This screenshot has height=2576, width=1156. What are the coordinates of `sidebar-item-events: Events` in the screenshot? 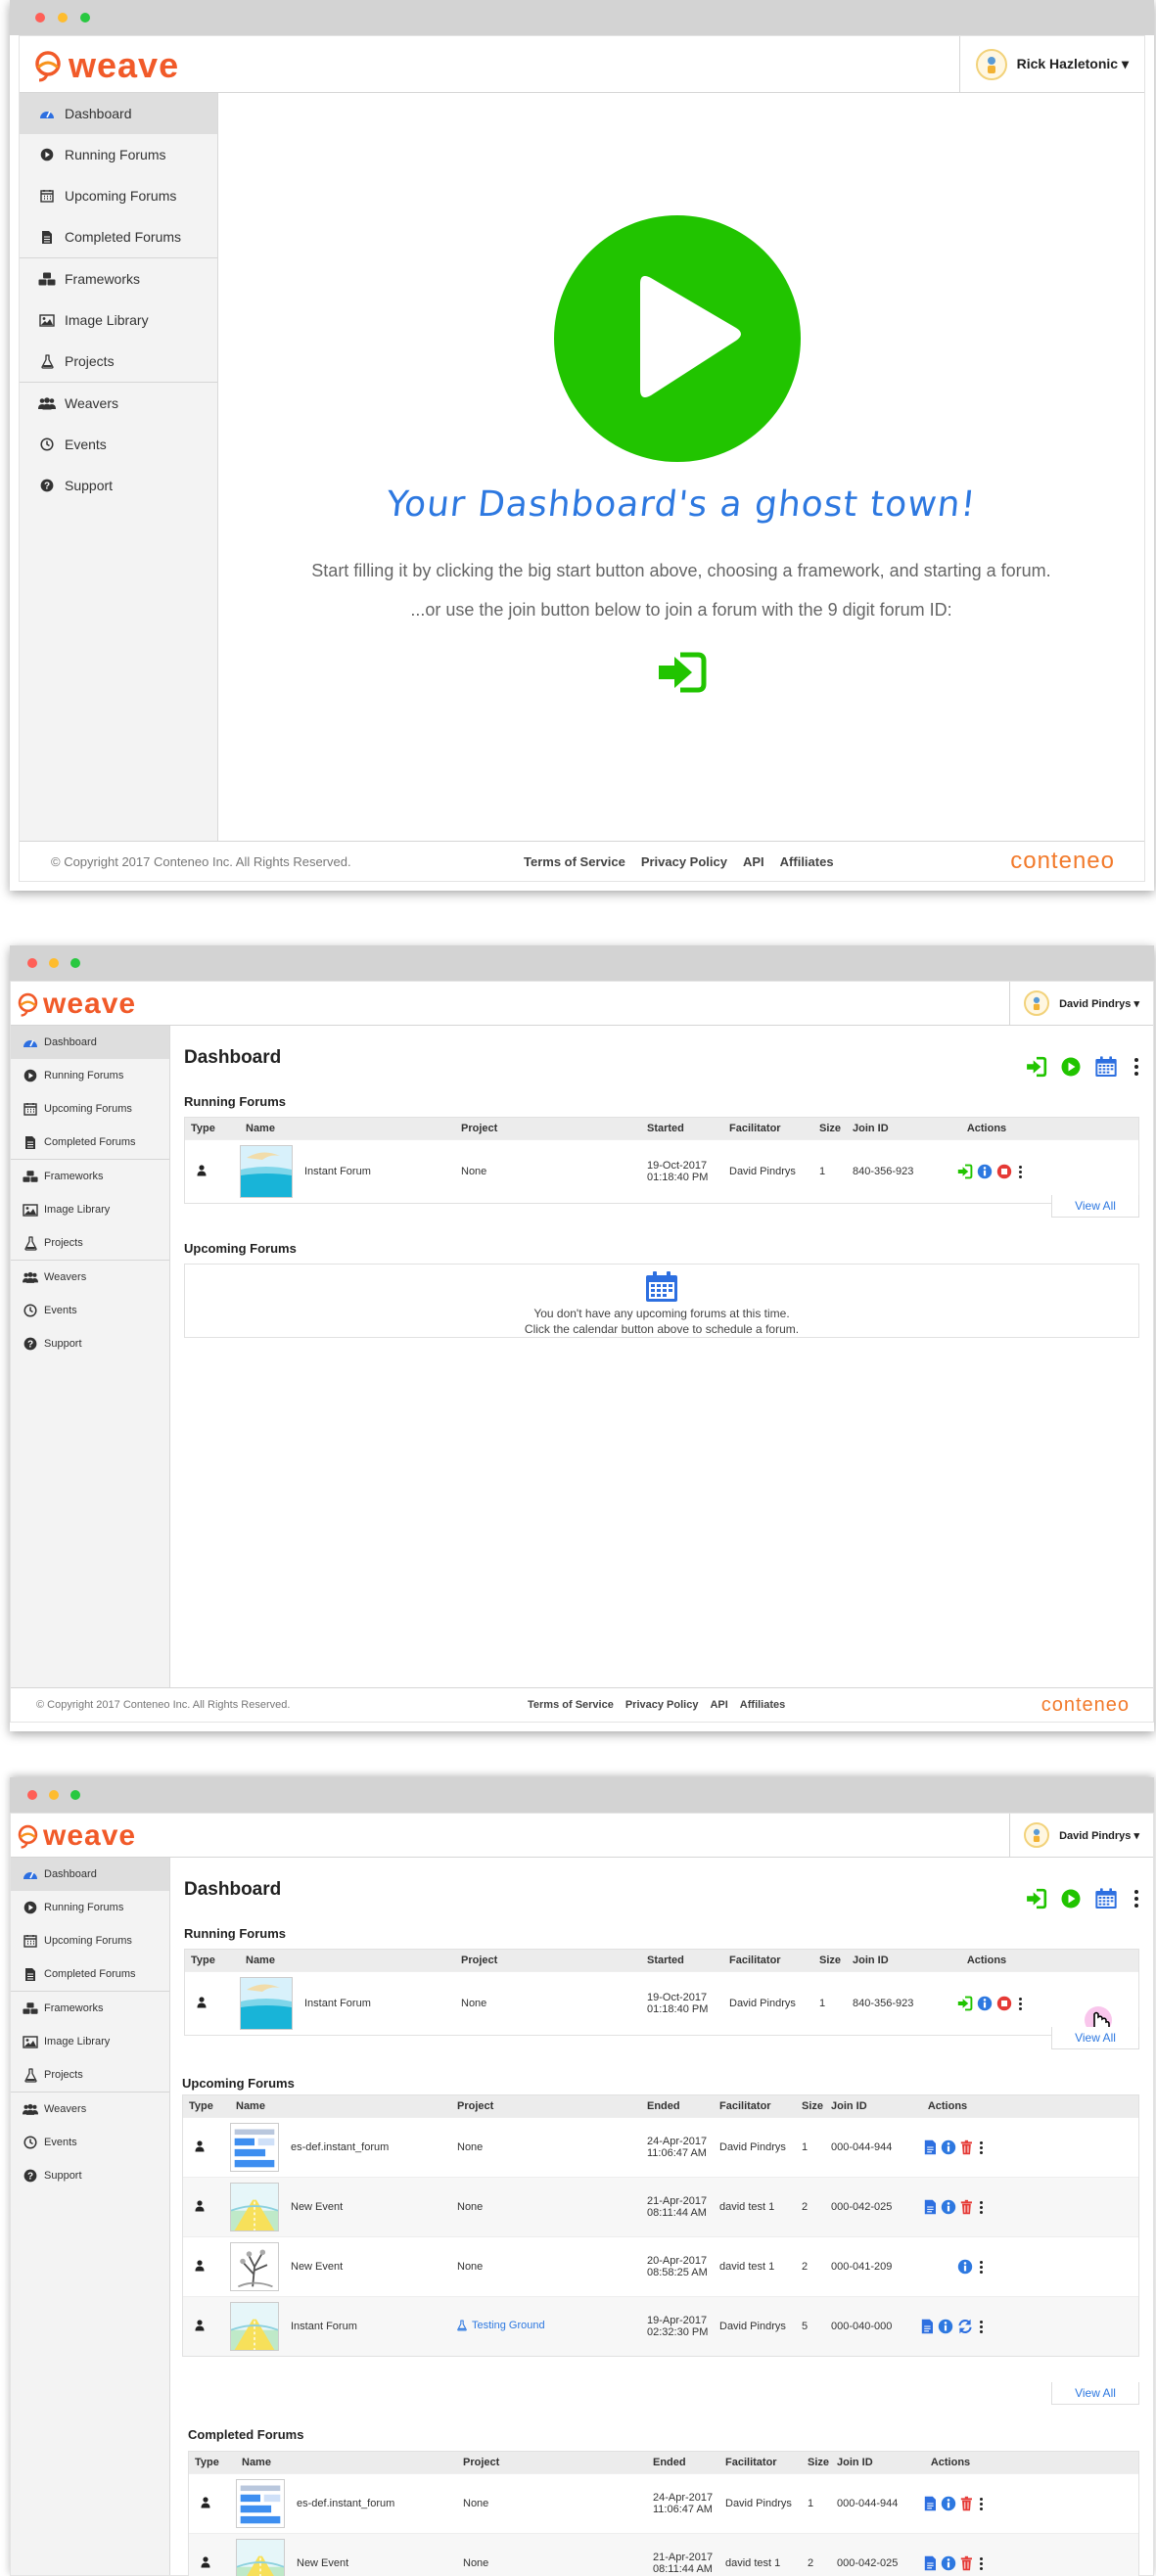 It's located at (90, 2142).